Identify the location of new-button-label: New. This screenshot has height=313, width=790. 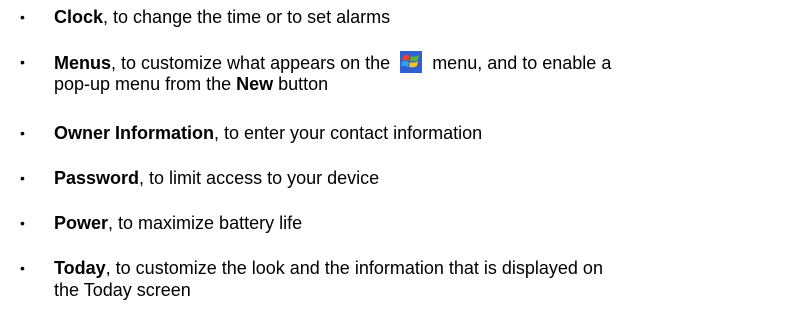
(255, 84).